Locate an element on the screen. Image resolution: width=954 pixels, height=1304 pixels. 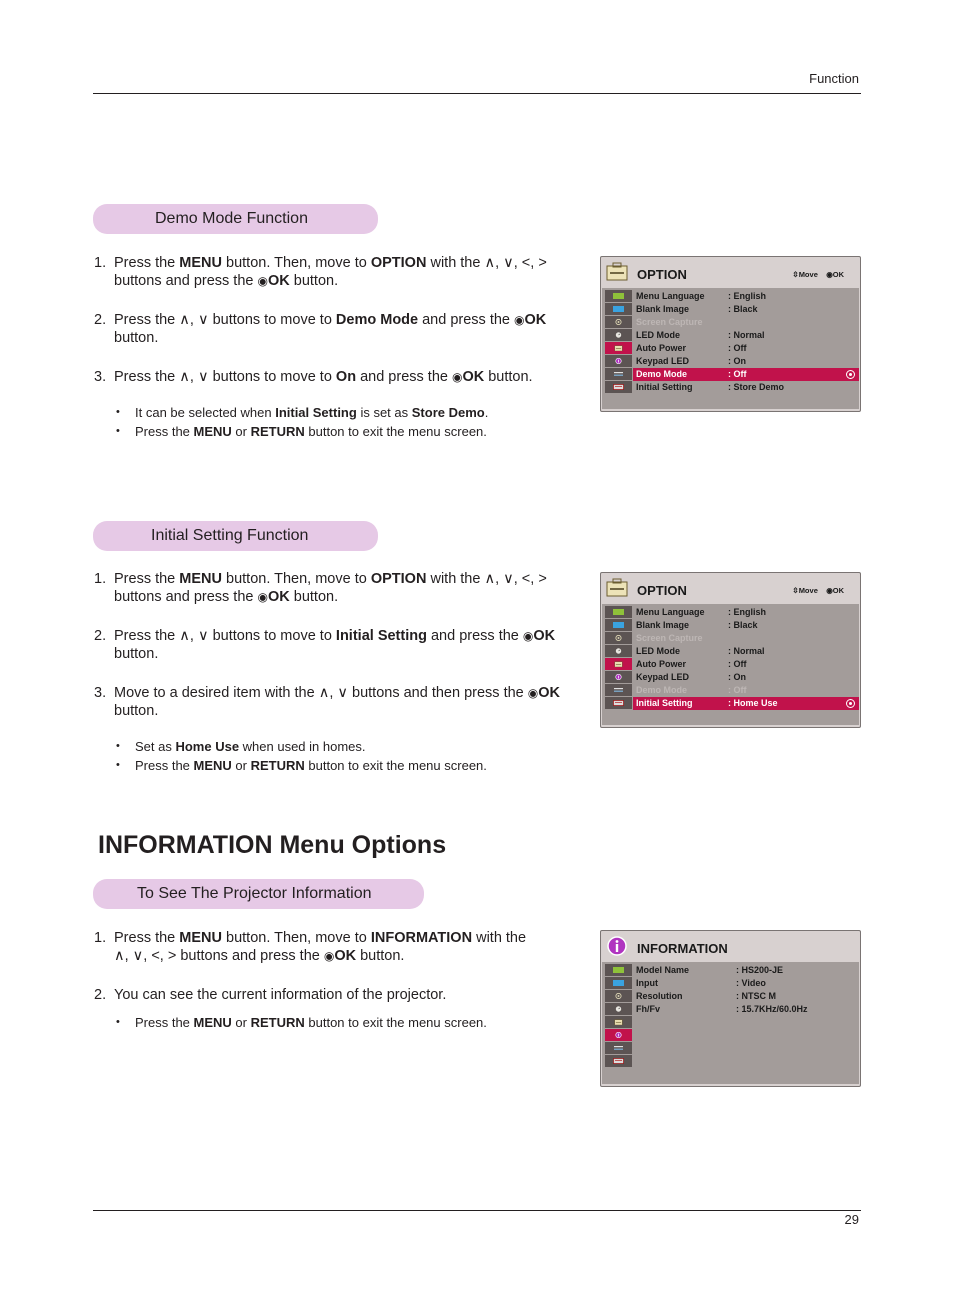
ok-indicator-icon is located at coordinates (850, 374).